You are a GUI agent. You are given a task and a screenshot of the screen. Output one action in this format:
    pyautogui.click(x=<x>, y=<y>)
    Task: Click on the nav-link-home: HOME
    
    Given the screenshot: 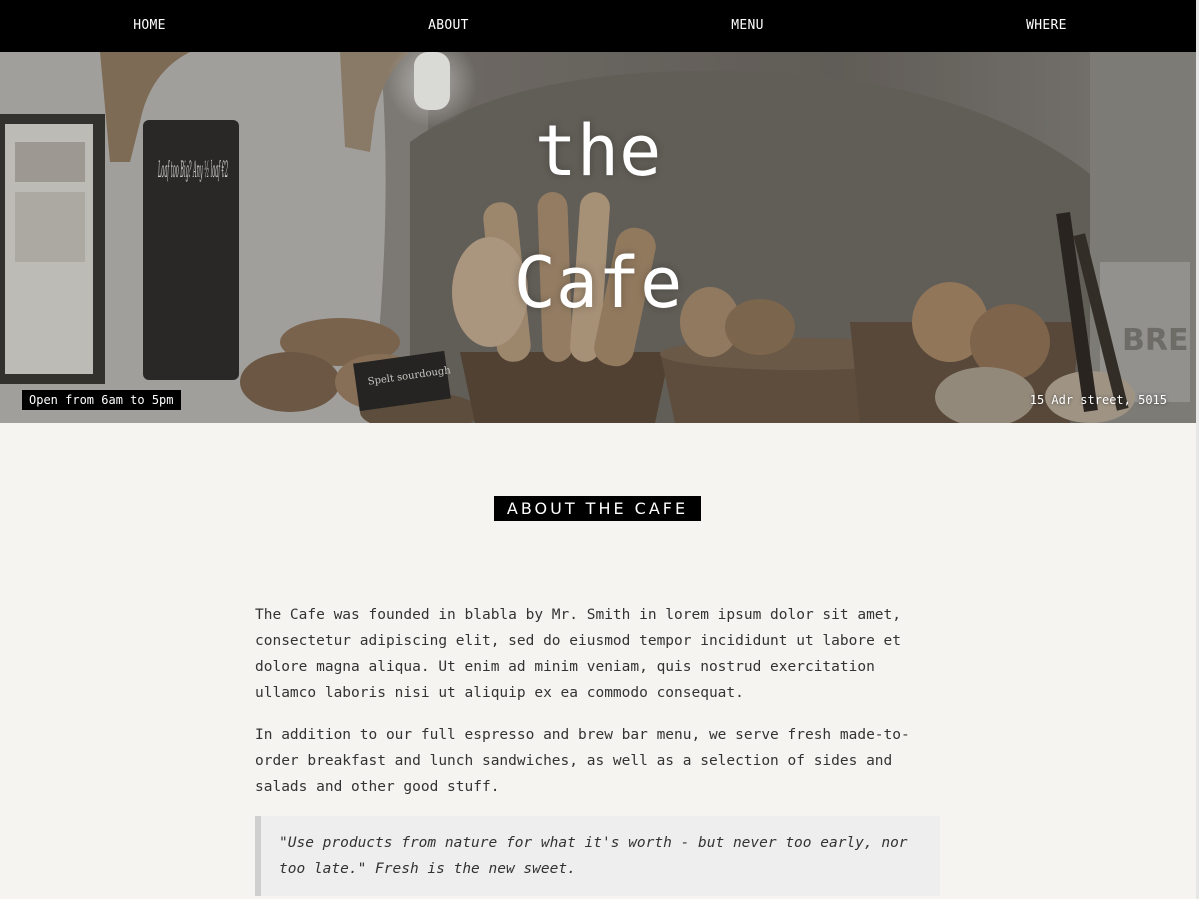 What is the action you would take?
    pyautogui.click(x=149, y=26)
    